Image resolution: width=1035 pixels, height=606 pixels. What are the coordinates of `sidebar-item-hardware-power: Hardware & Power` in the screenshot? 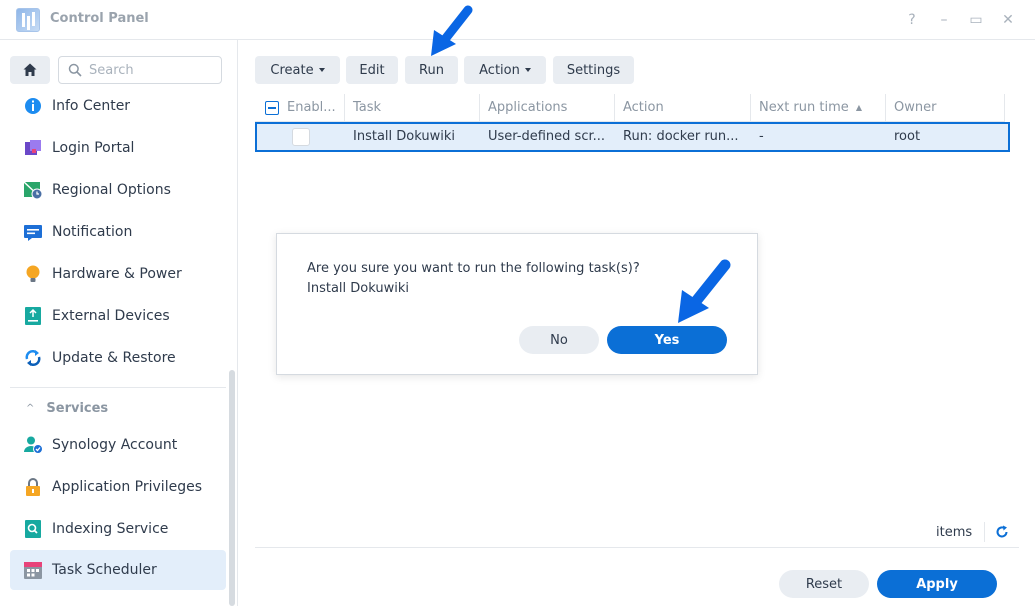 It's located at (118, 274).